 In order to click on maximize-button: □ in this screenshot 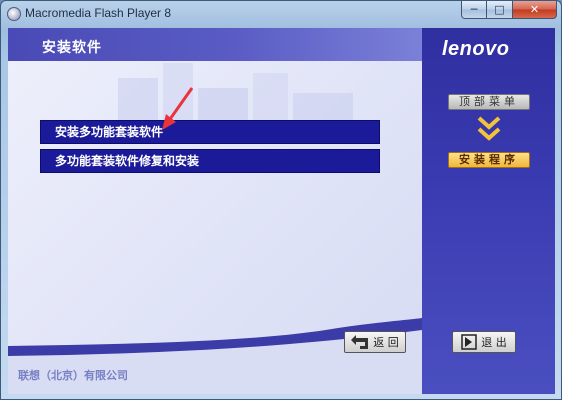, I will do `click(500, 10)`.